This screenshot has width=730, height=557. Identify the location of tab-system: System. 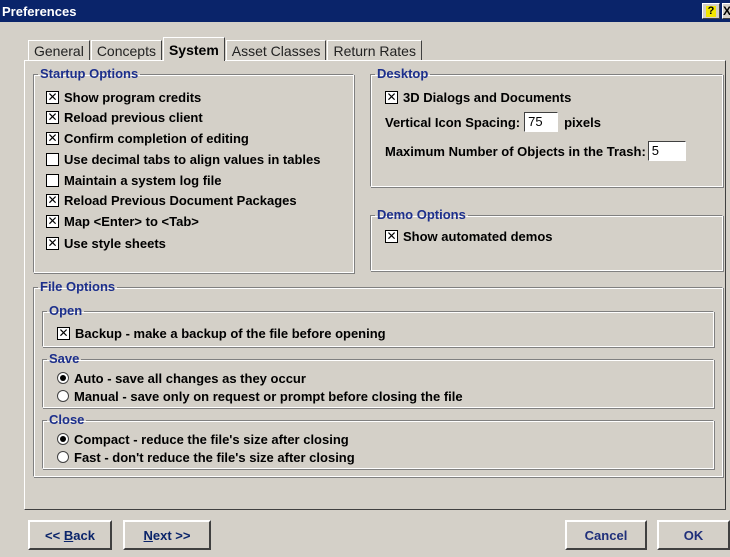
(193, 49).